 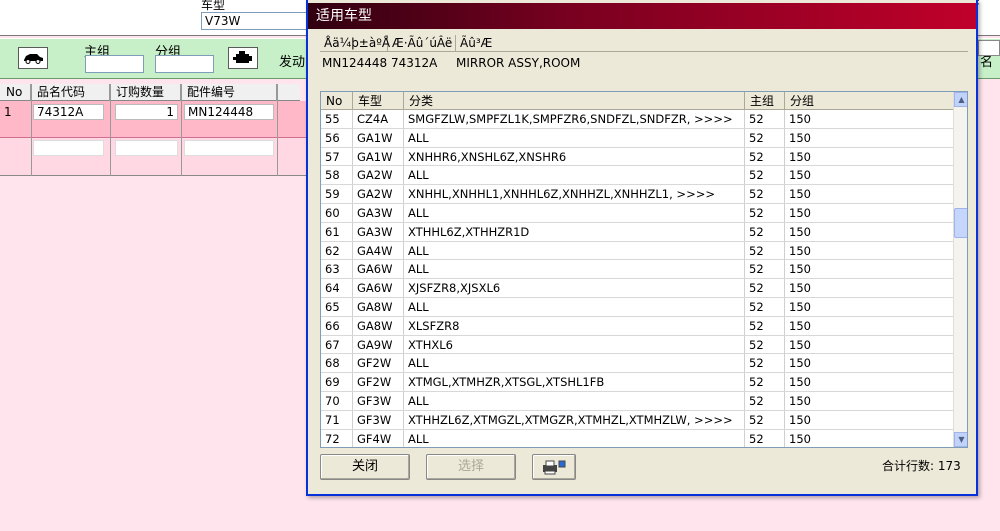 What do you see at coordinates (637, 138) in the screenshot?
I see `list-item: 56 GA1W ALL 52 150` at bounding box center [637, 138].